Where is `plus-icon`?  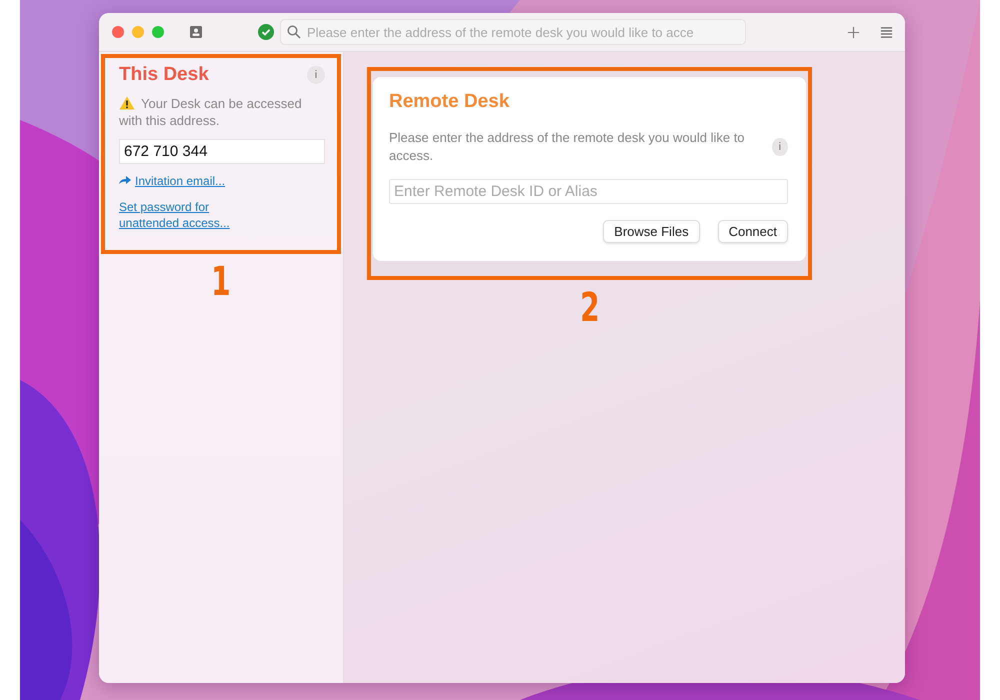
plus-icon is located at coordinates (853, 32).